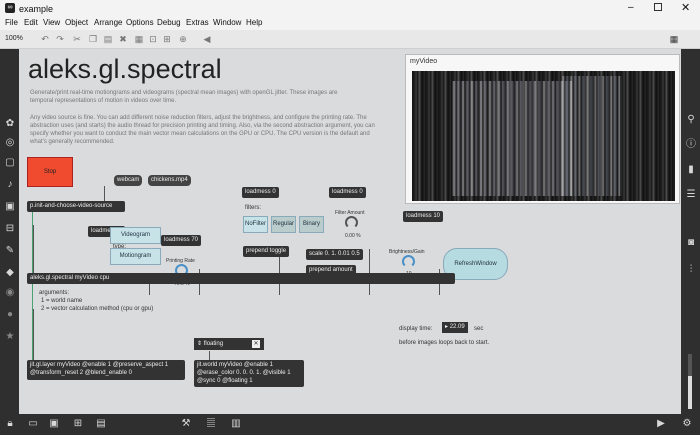  I want to click on maximize-icon, so click(658, 7).